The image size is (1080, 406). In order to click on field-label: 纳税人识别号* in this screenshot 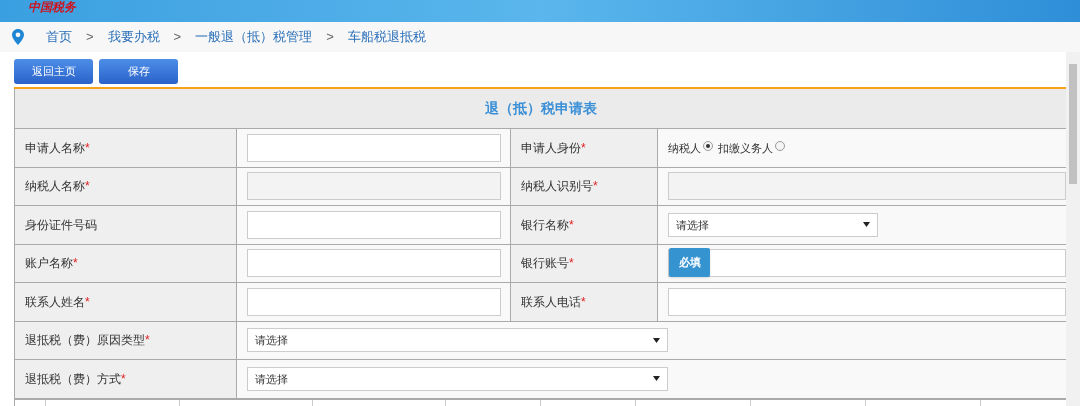, I will do `click(583, 186)`.